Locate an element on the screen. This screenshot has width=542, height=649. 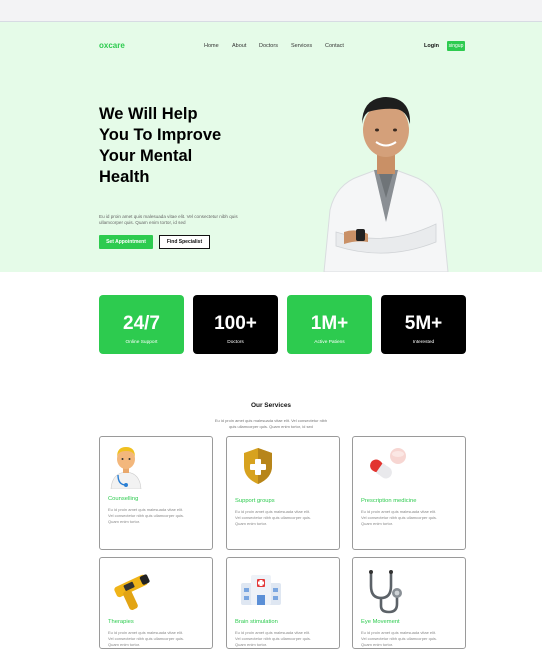
stat-card: 100+ Doctors is located at coordinates (235, 324).